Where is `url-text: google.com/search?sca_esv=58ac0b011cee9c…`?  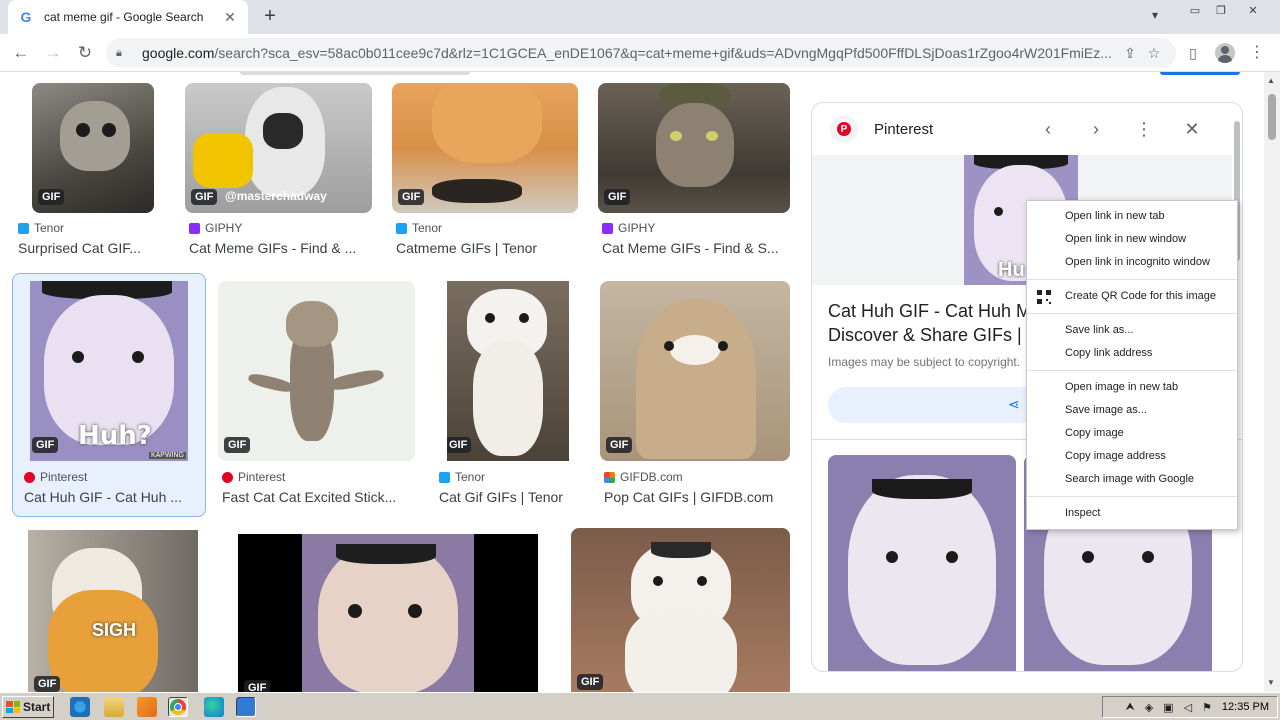 url-text: google.com/search?sca_esv=58ac0b011cee9c… is located at coordinates (630, 53).